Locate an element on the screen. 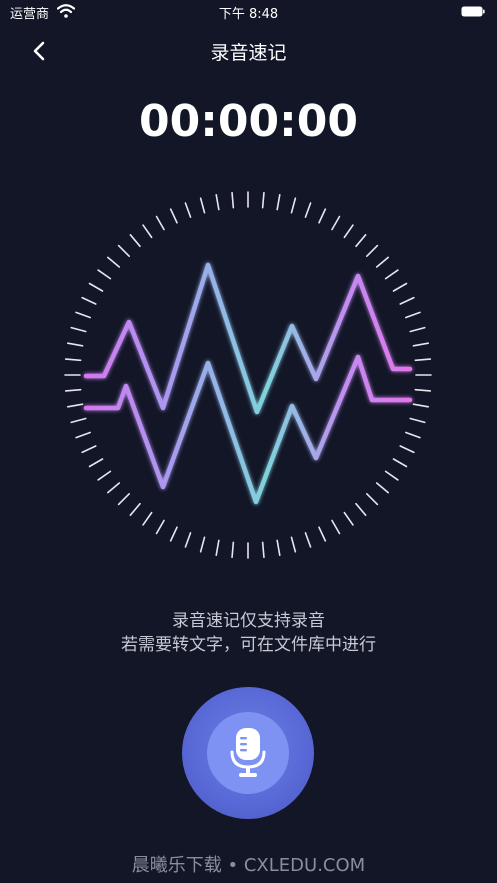 This screenshot has width=497, height=883. status-time: 下午 8:48 is located at coordinates (248, 14).